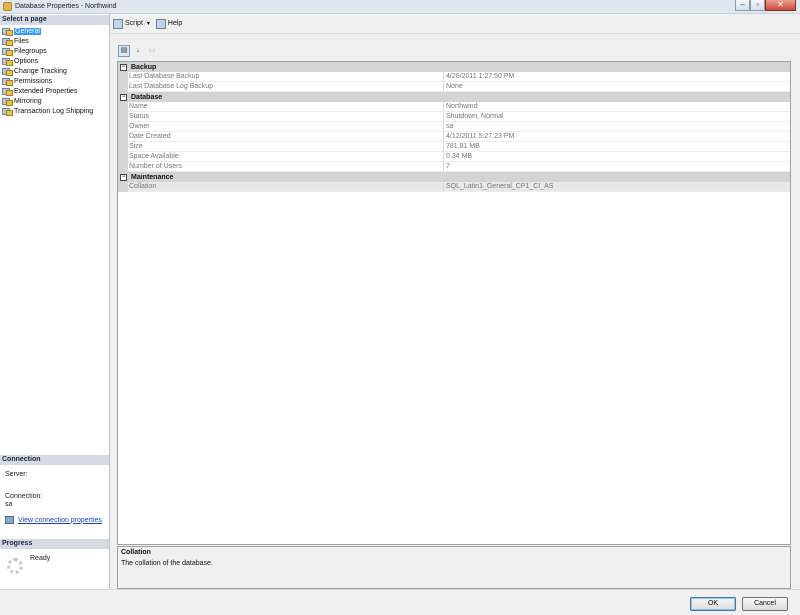 This screenshot has width=800, height=615. I want to click on page-item-permissions: Permissions, so click(54, 81).